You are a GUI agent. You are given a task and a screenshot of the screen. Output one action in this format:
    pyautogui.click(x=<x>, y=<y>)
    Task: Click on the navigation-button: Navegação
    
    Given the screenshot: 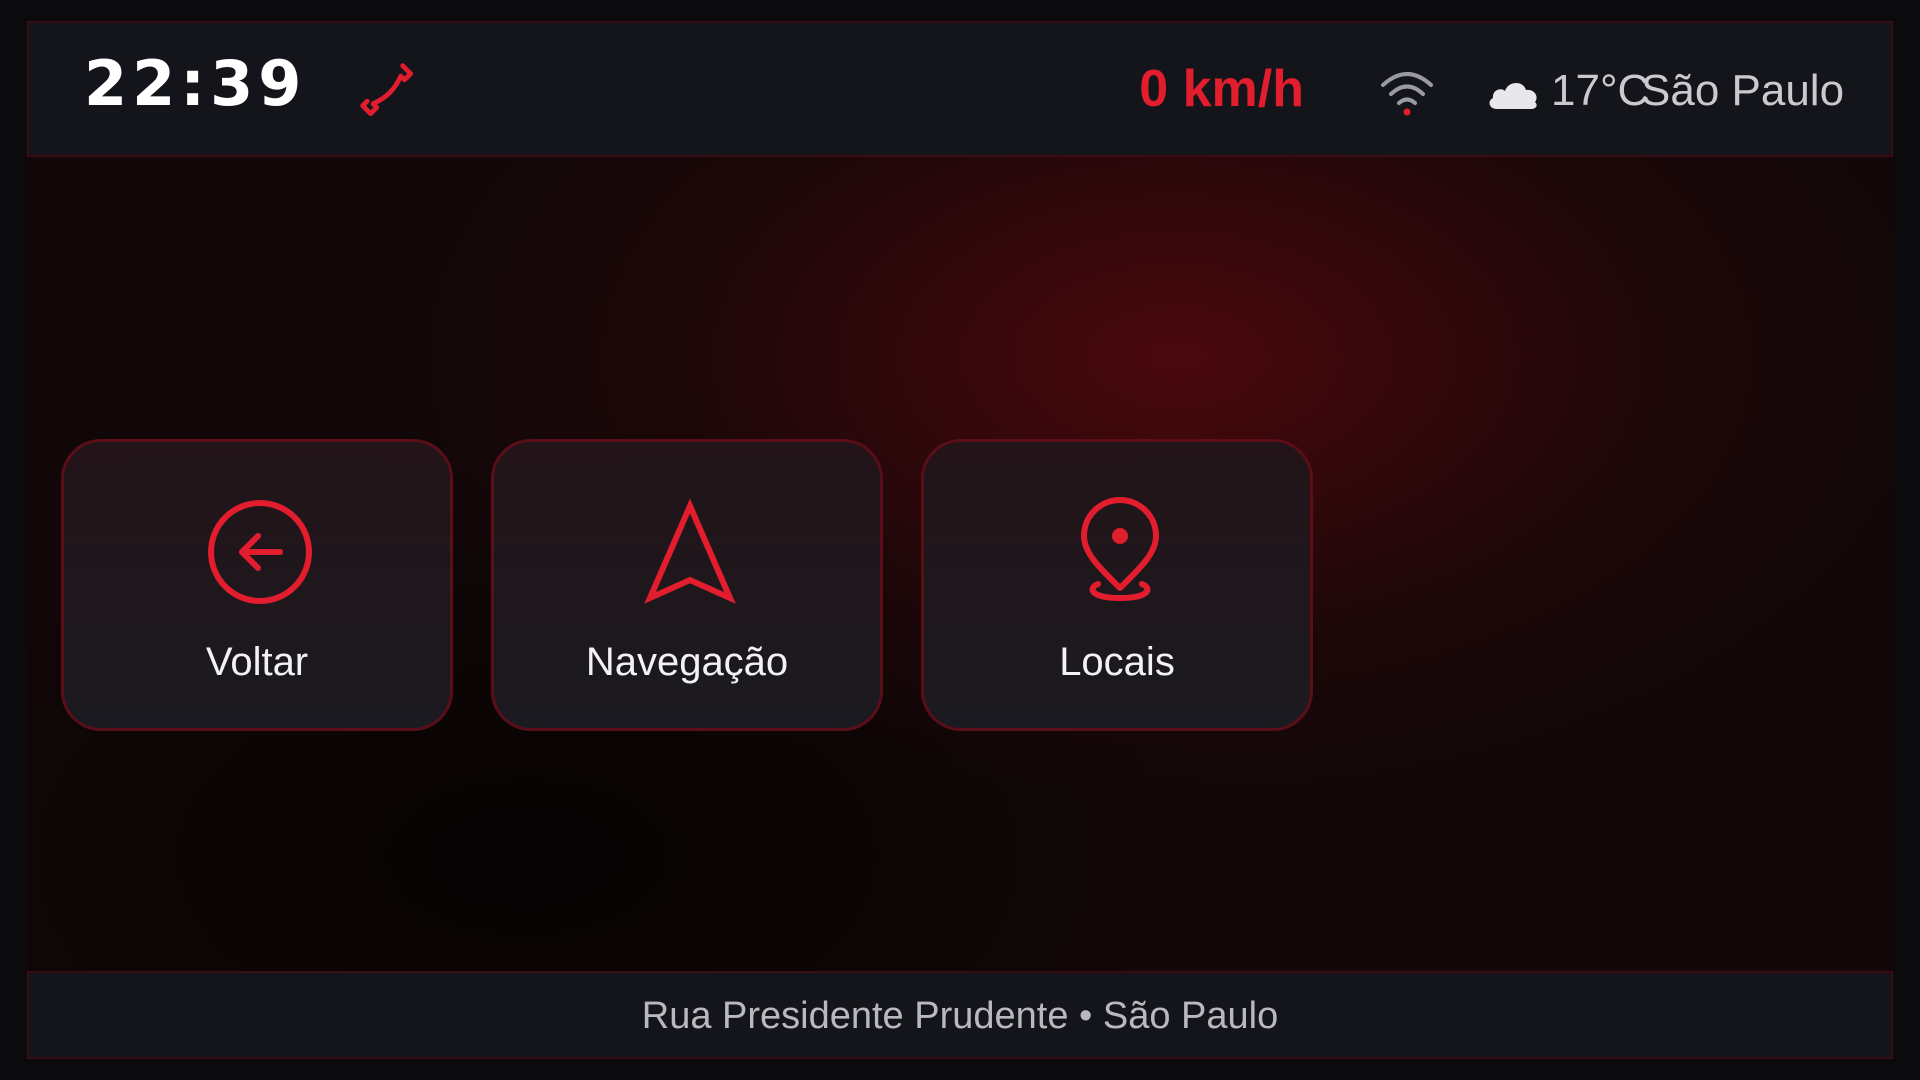 What is the action you would take?
    pyautogui.click(x=687, y=585)
    